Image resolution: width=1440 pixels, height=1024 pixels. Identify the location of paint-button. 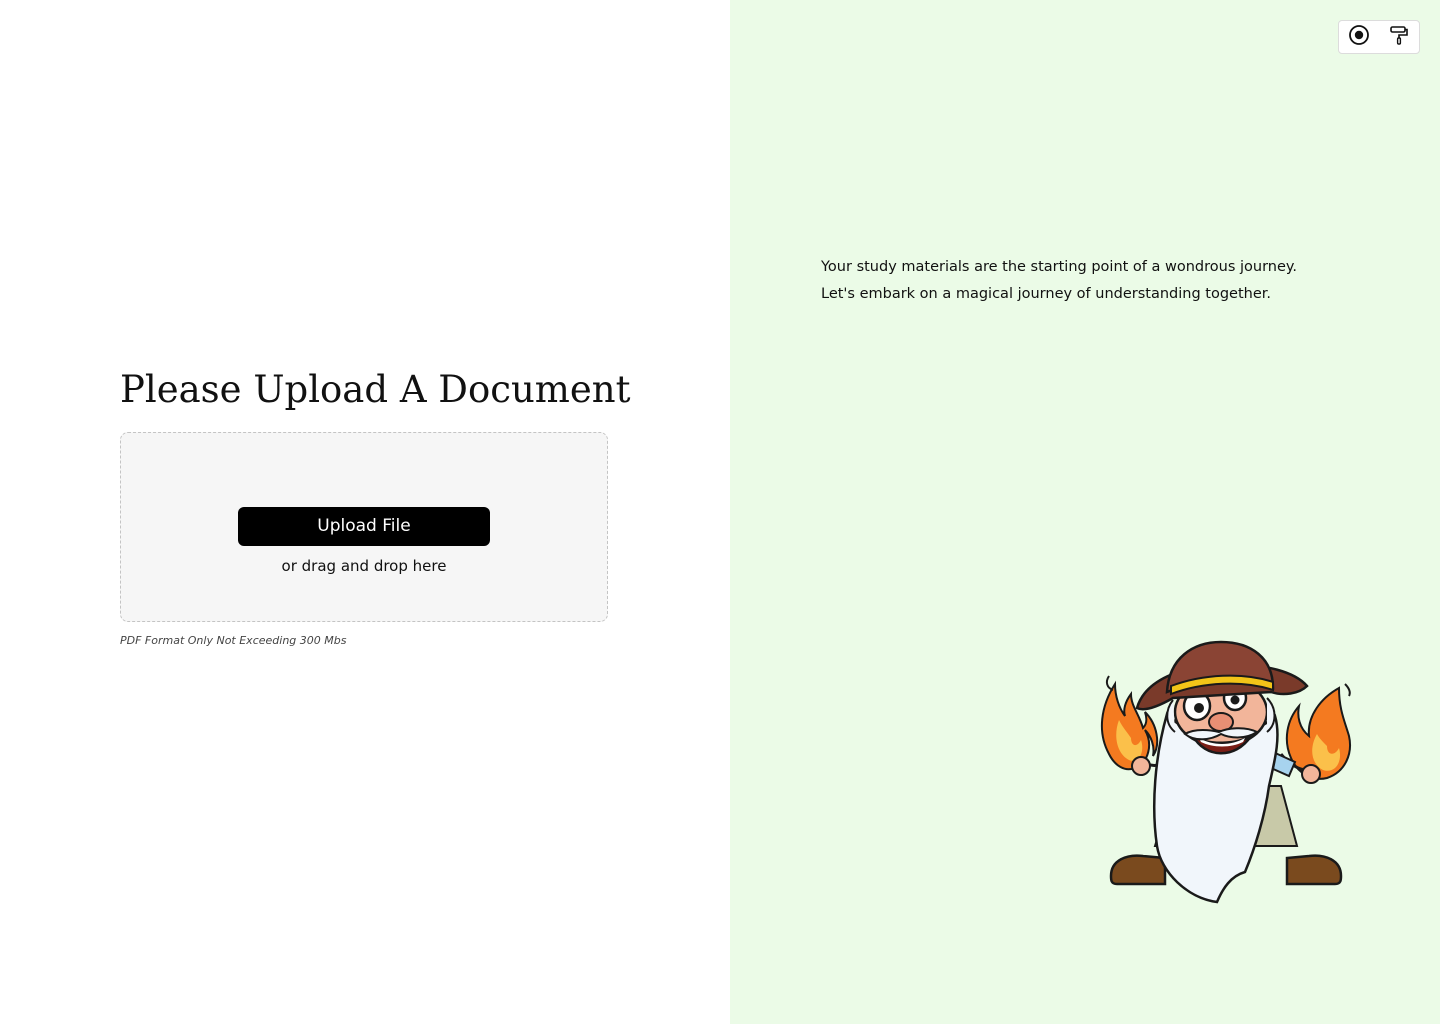
(1399, 37).